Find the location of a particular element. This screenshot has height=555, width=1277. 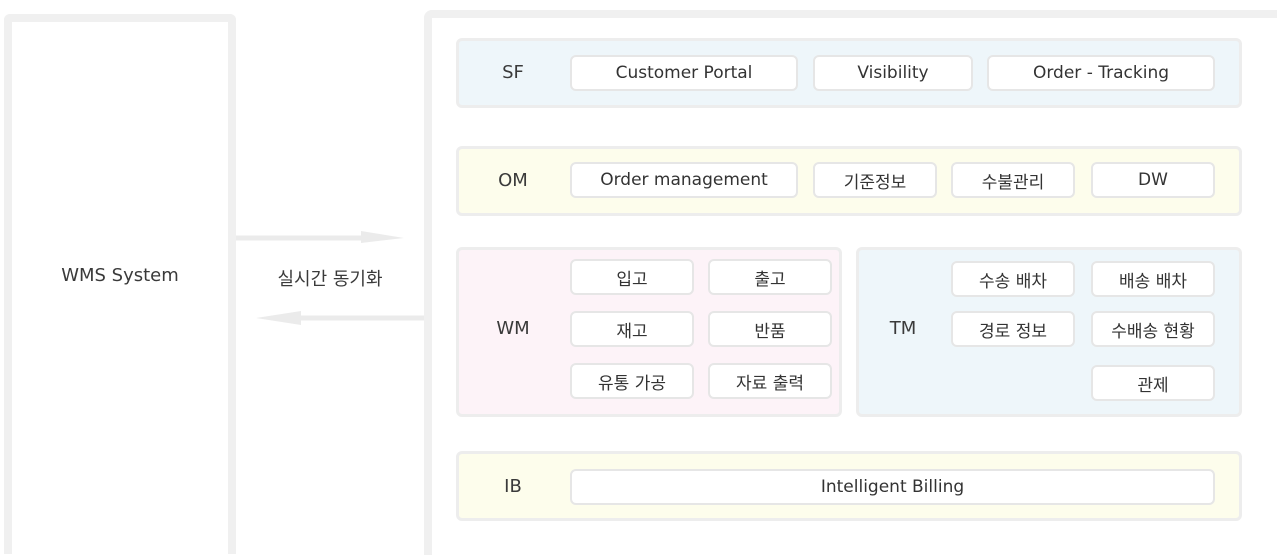

wm-label: WM is located at coordinates (513, 328).